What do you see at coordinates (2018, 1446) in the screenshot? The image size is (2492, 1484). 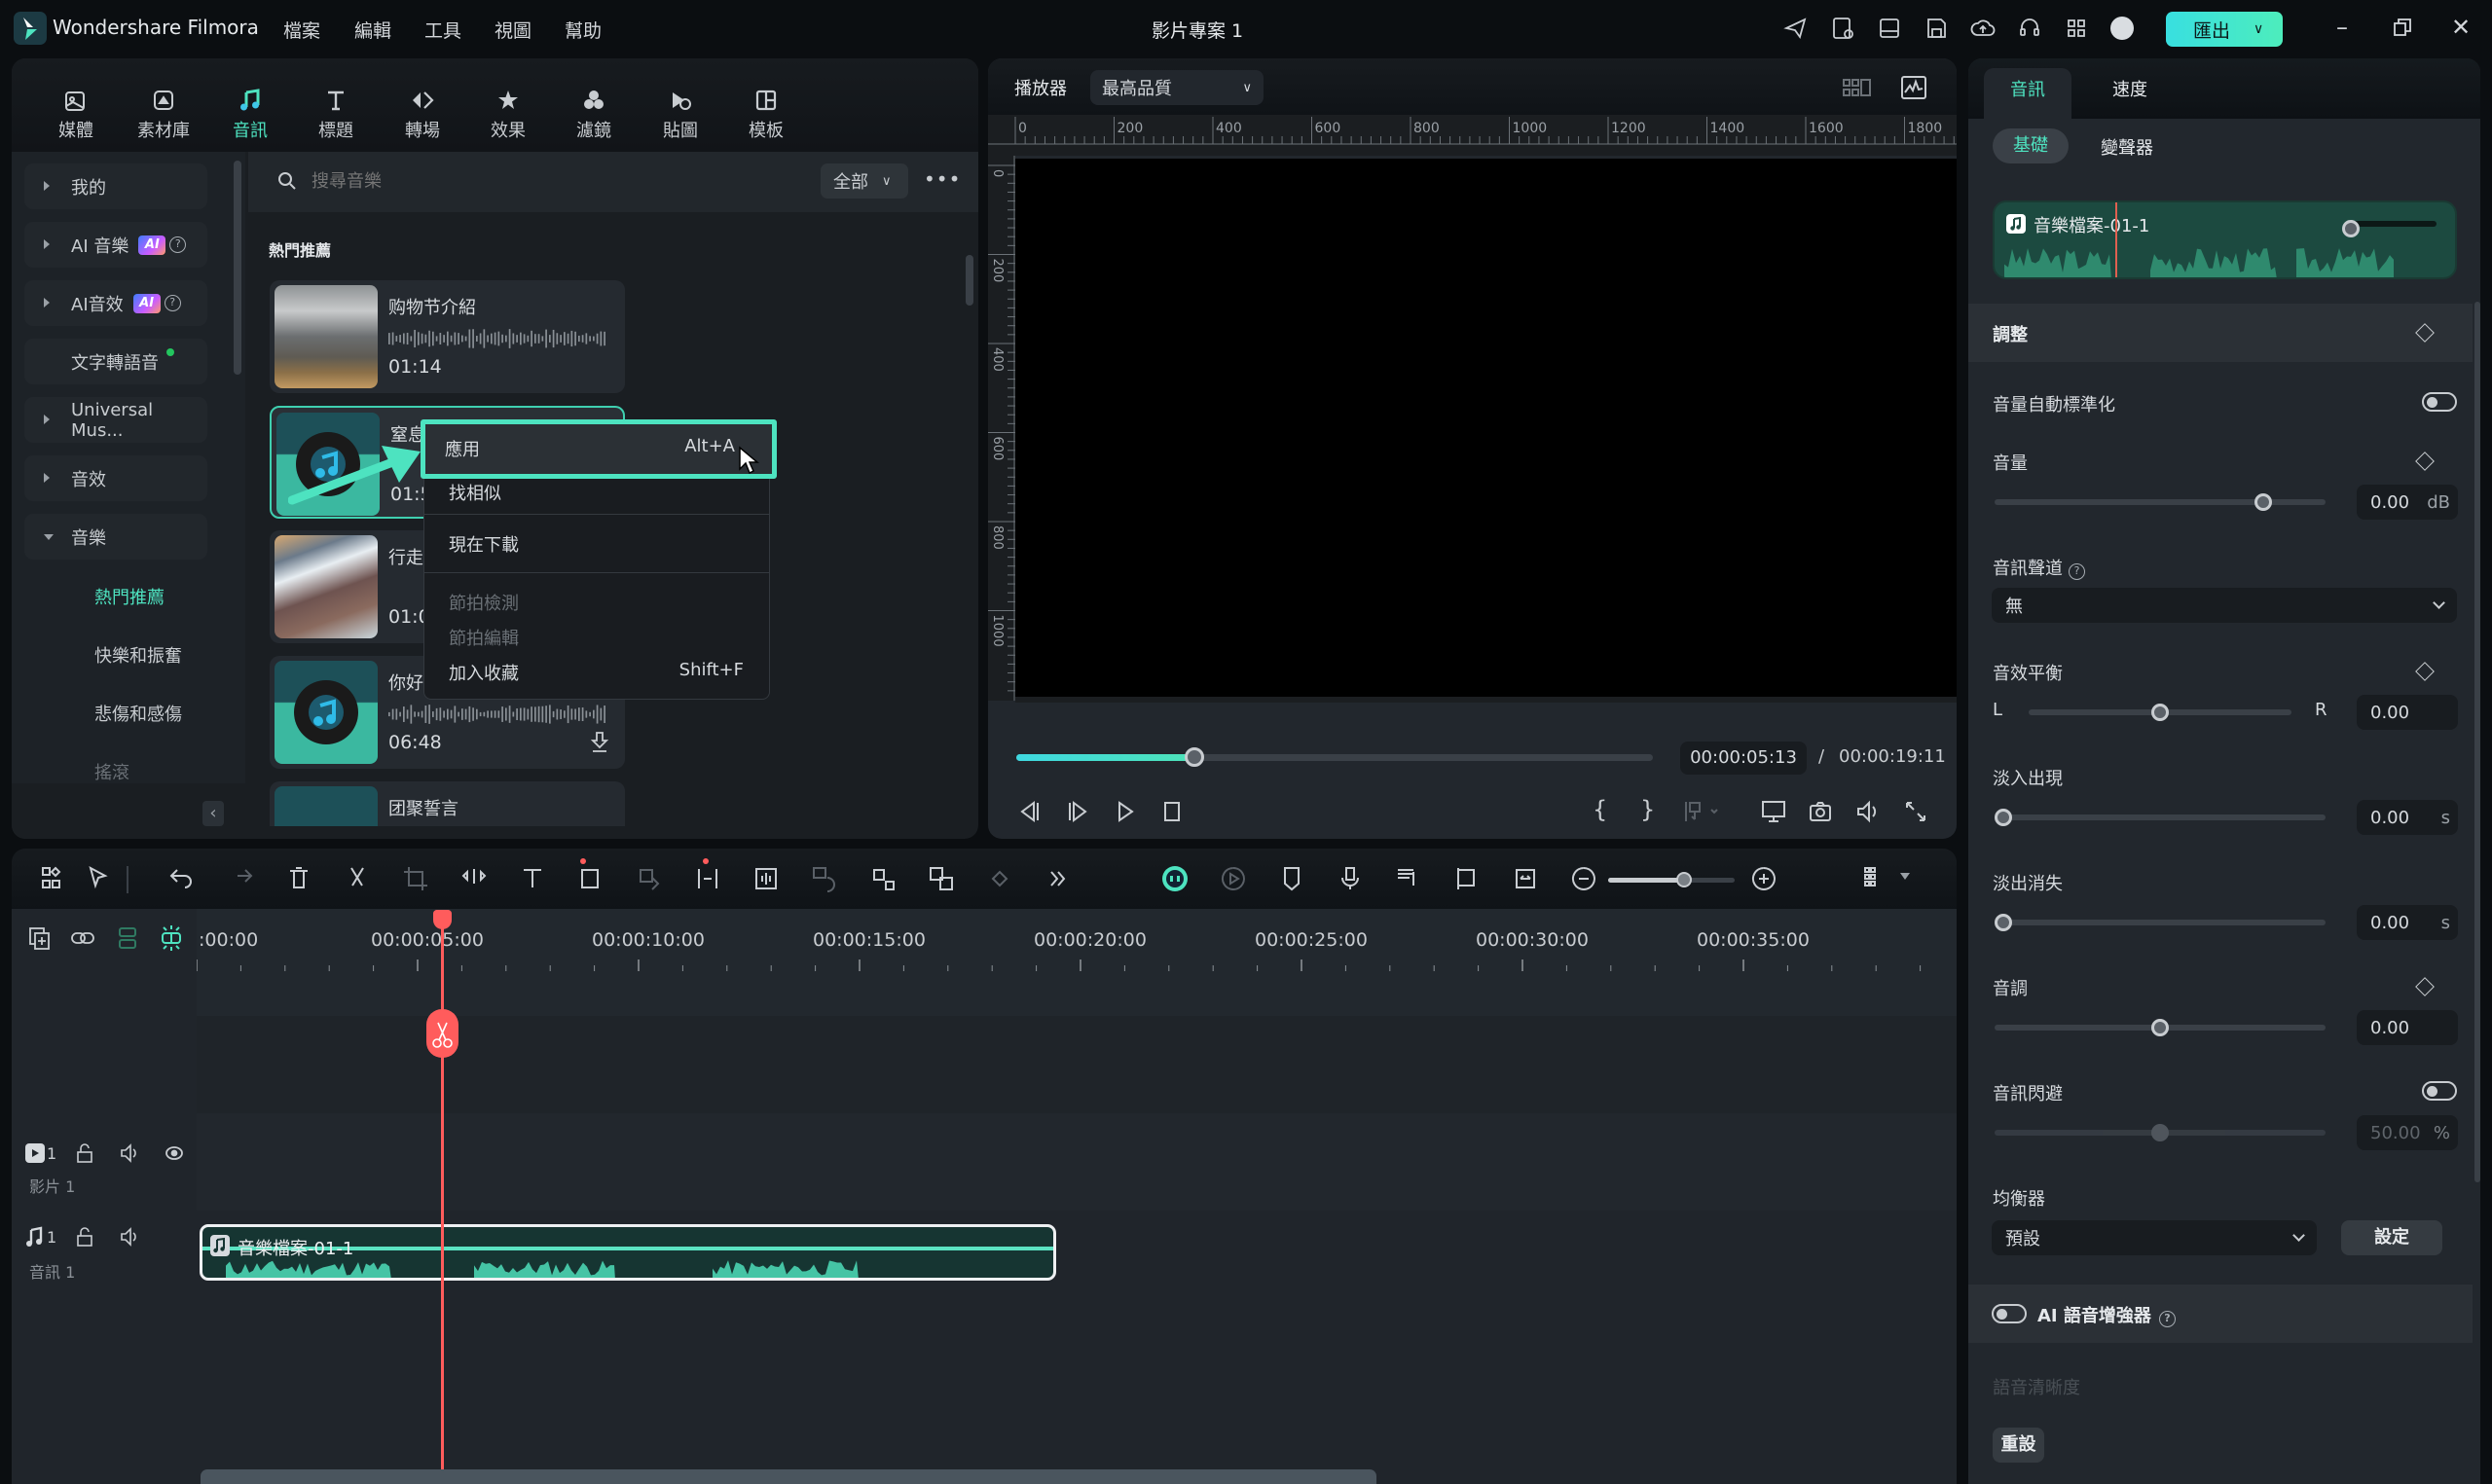 I see `reset-button: 重設` at bounding box center [2018, 1446].